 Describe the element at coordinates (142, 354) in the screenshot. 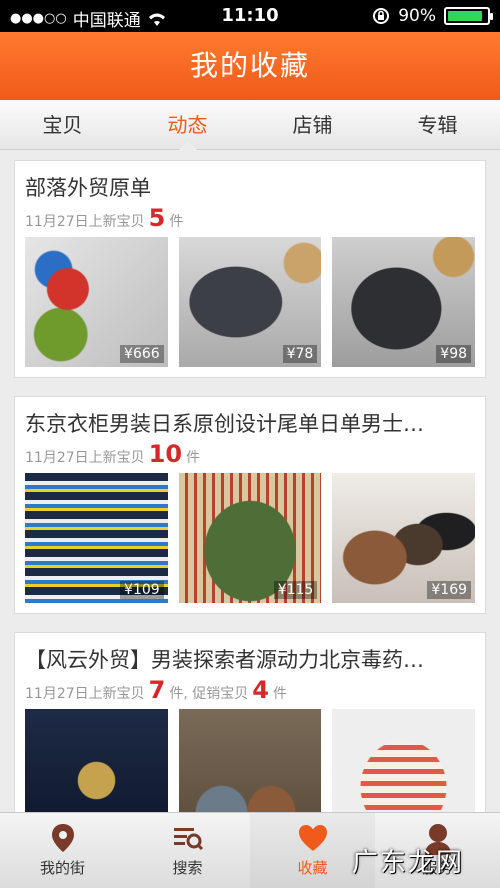

I see `product-price: ¥666` at that location.